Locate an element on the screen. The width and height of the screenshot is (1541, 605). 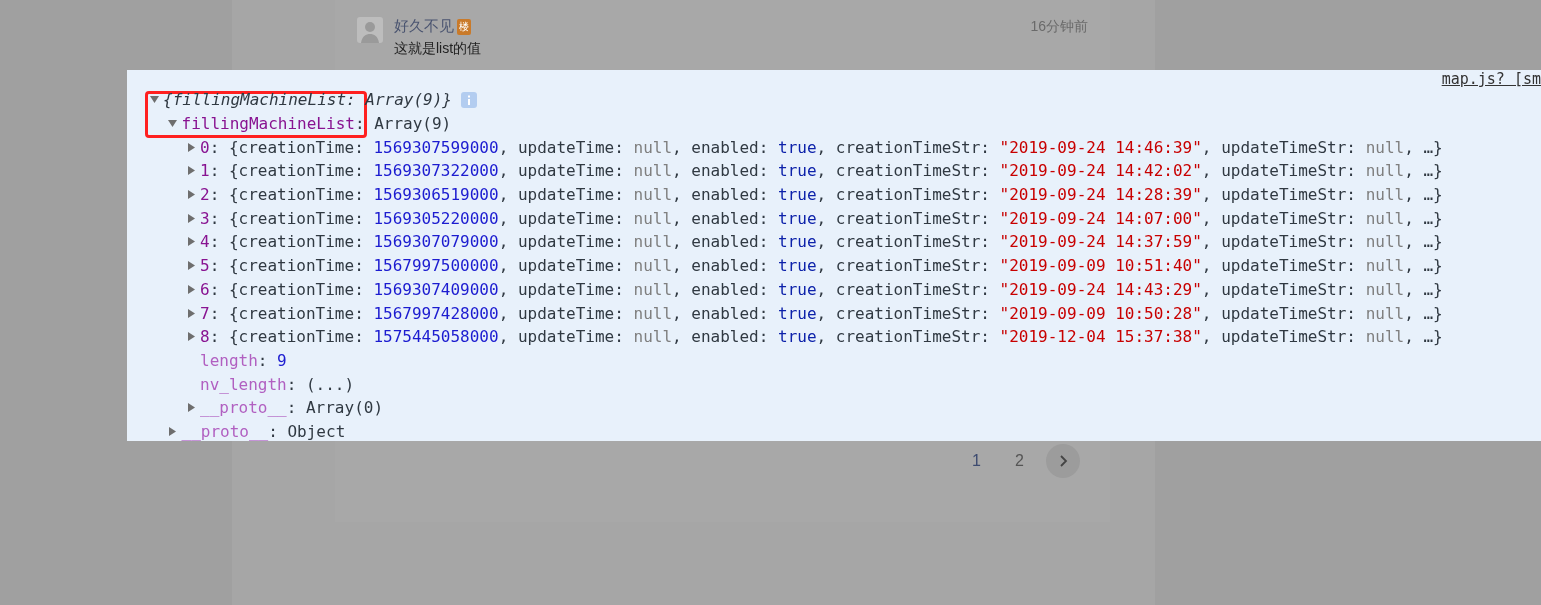
source-link: map.js? [sm is located at coordinates (1491, 79).